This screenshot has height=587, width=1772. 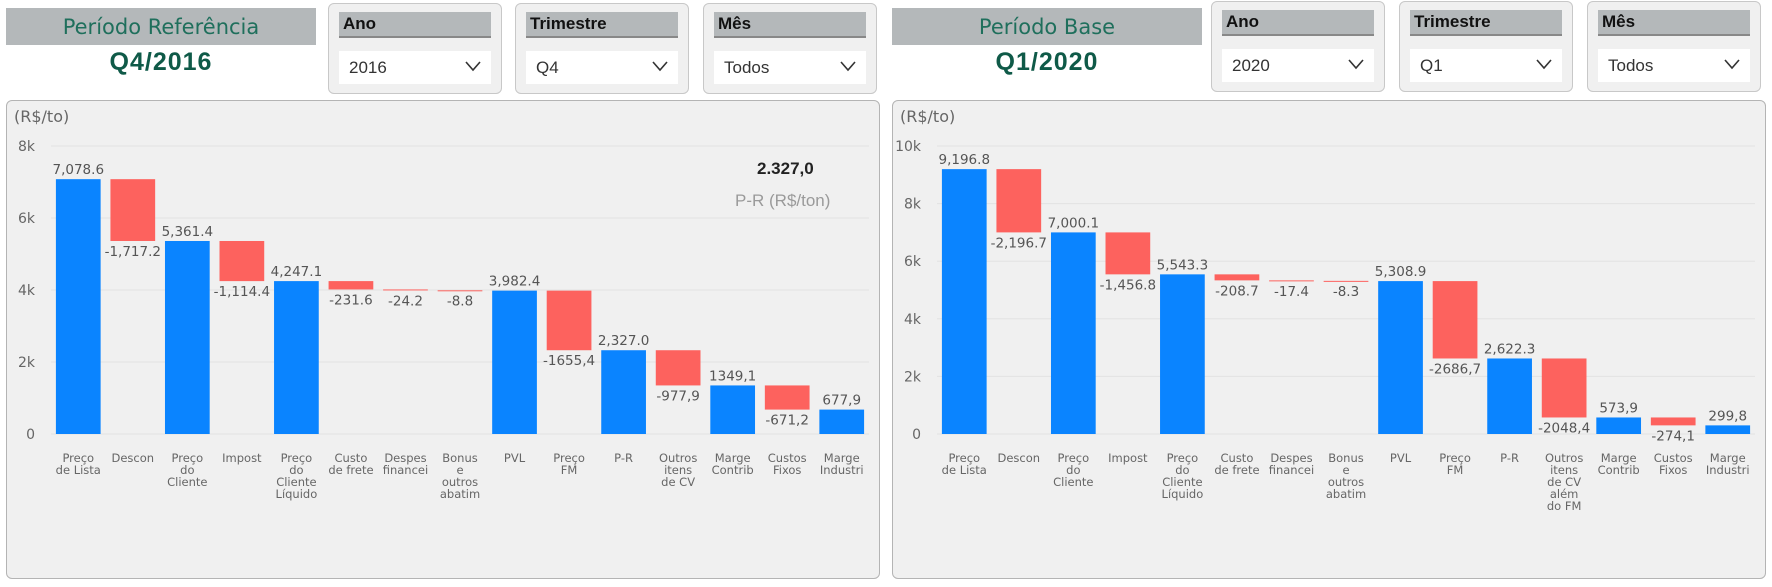 I want to click on y-tick-label: 4k, so click(x=27, y=291).